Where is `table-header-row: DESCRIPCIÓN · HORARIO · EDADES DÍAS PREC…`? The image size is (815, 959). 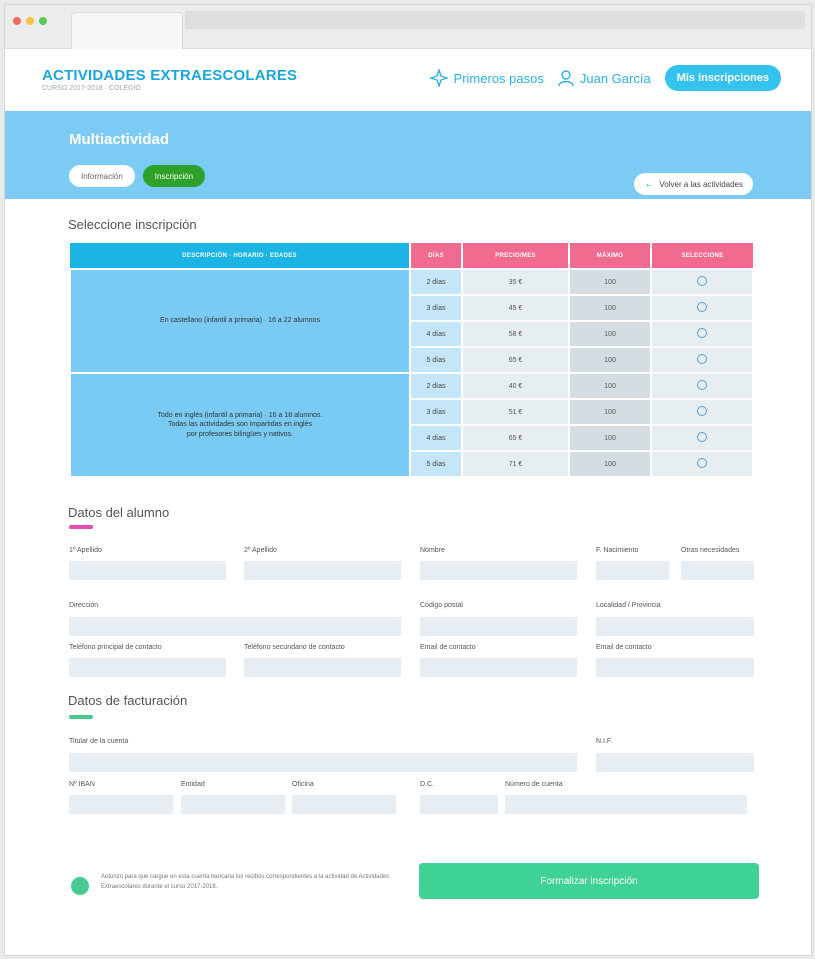 table-header-row: DESCRIPCIÓN · HORARIO · EDADES DÍAS PREC… is located at coordinates (411, 256).